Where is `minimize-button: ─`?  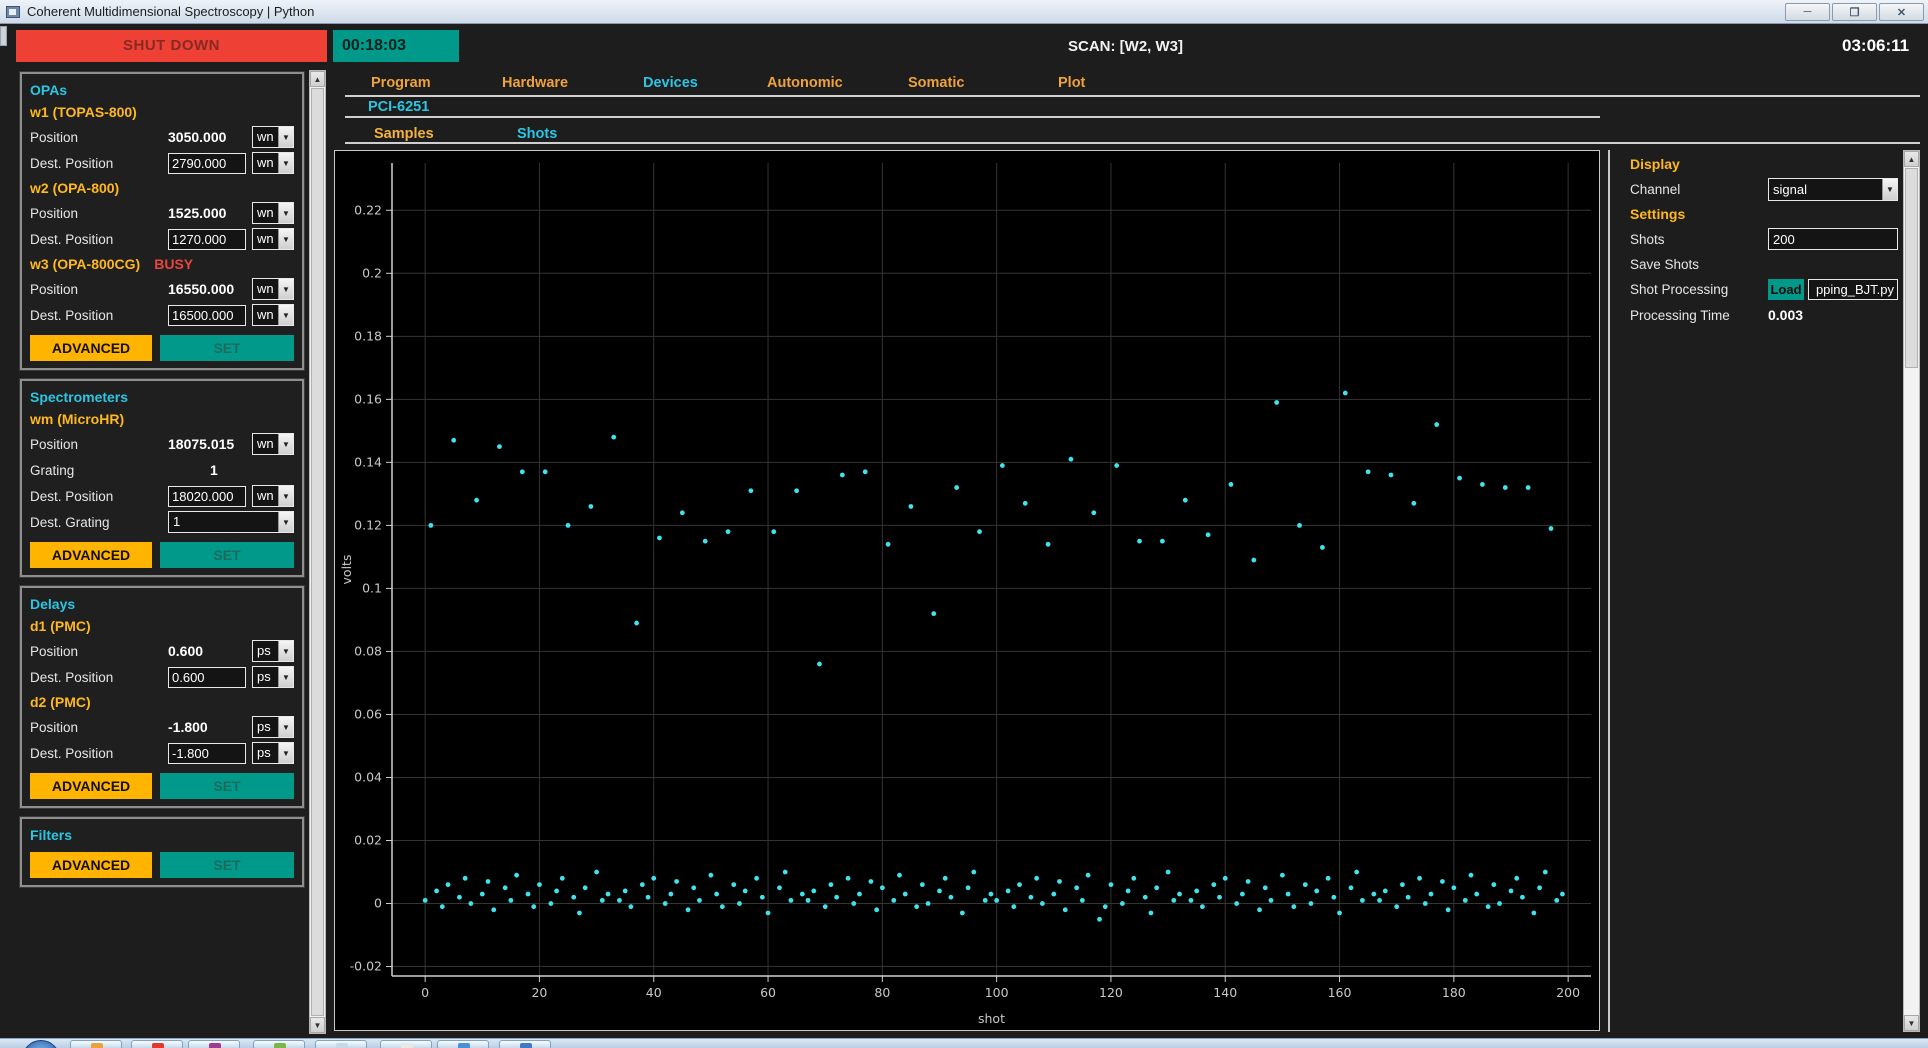 minimize-button: ─ is located at coordinates (1807, 12).